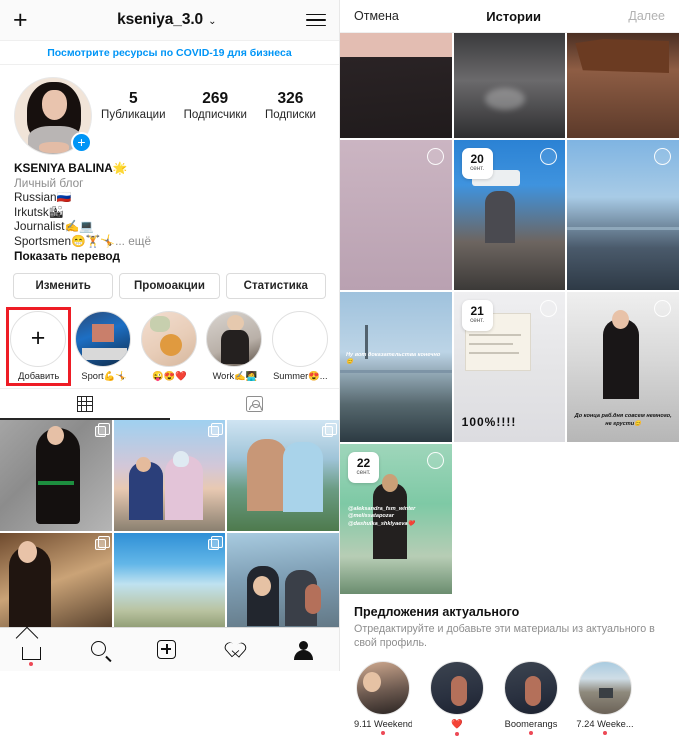 The width and height of the screenshot is (679, 736). What do you see at coordinates (133, 241) in the screenshot?
I see `bio-more-link: ... ещё` at bounding box center [133, 241].